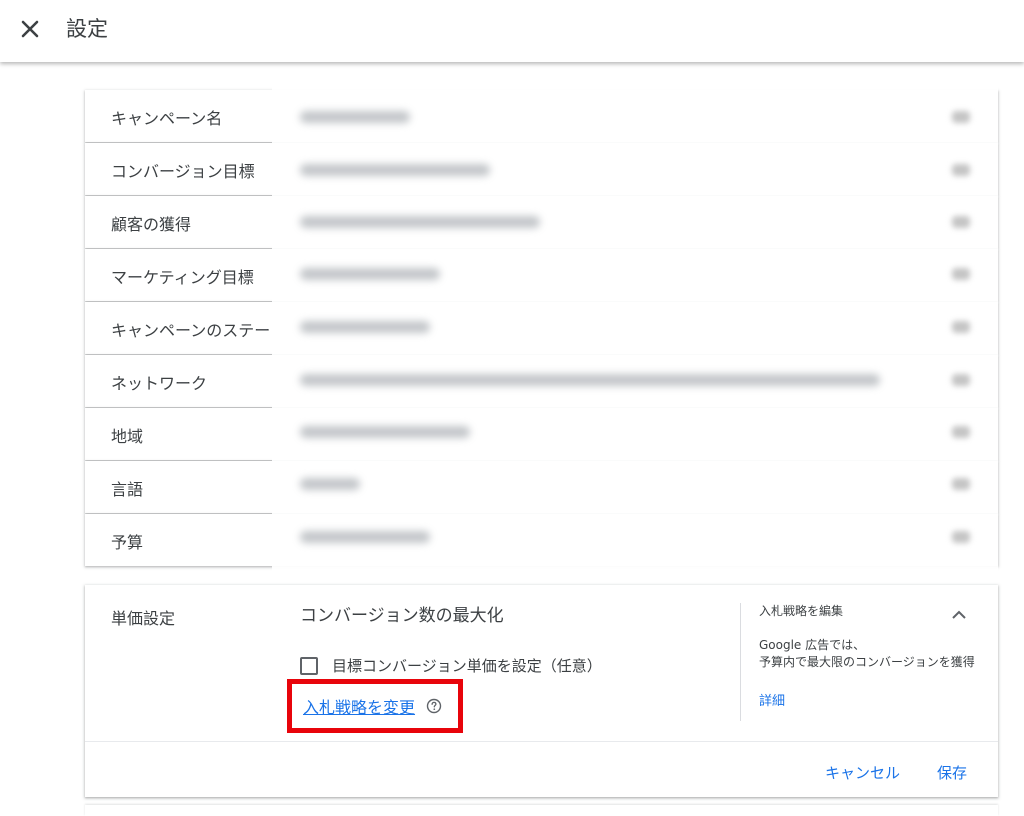  What do you see at coordinates (127, 489) in the screenshot?
I see `row-label: 言語` at bounding box center [127, 489].